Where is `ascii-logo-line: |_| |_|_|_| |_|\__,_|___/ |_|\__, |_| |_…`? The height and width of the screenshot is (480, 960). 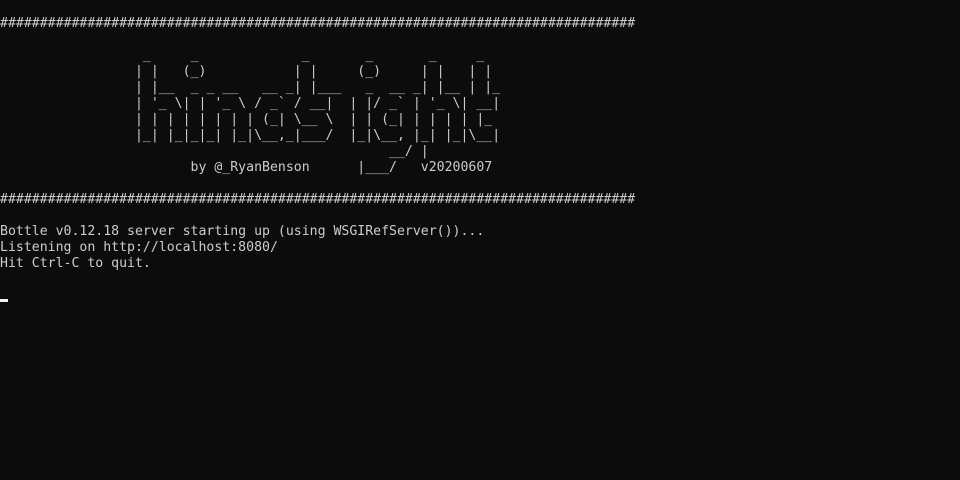
ascii-logo-line: |_| |_|_|_| |_|\__,_|___/ |_|\__, |_| |_… is located at coordinates (250, 135).